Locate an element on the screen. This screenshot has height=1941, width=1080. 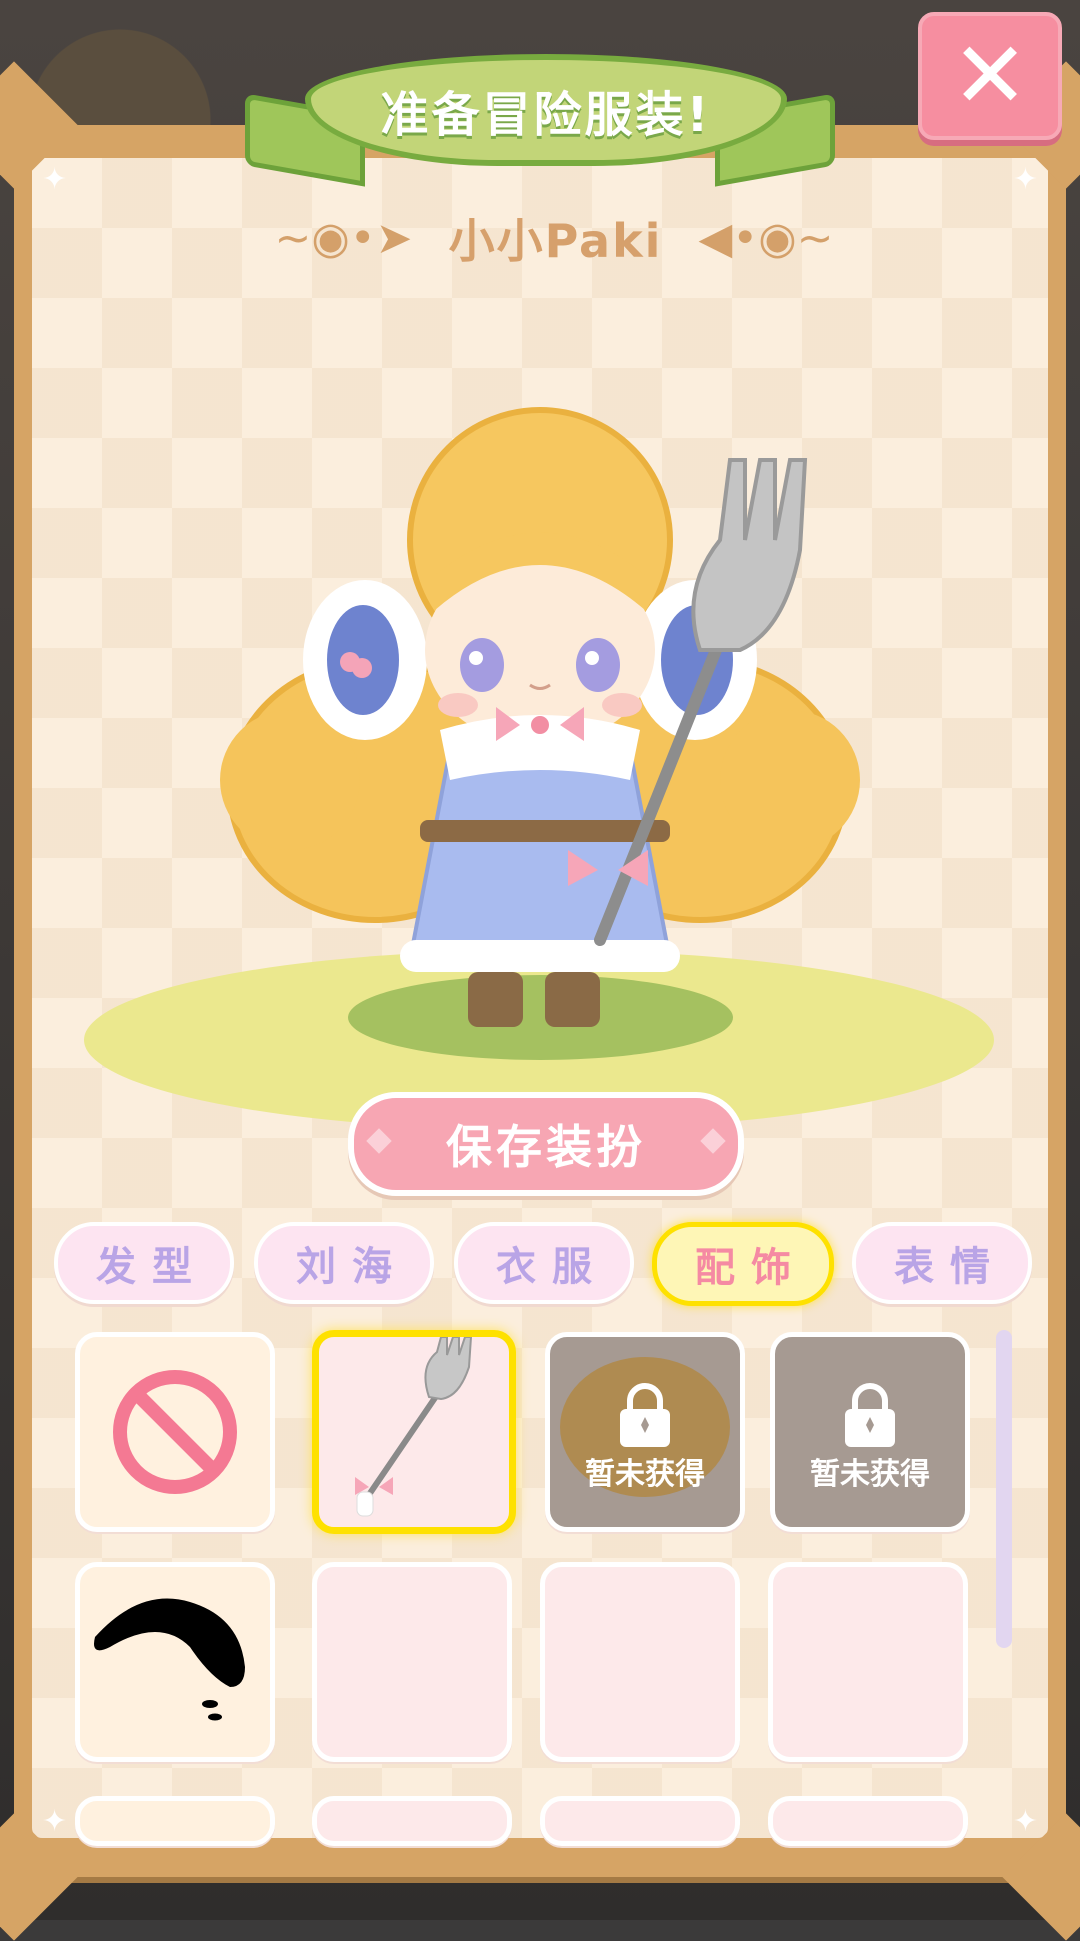
face is located at coordinates (540, 638).